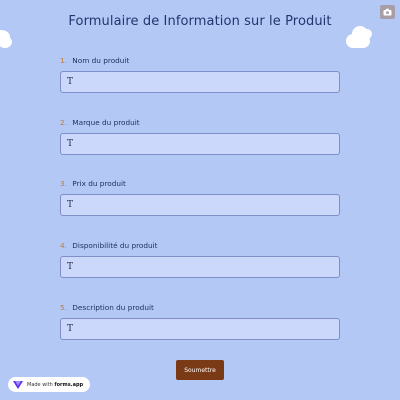  I want to click on brand-label: Made with forms.app, so click(55, 385).